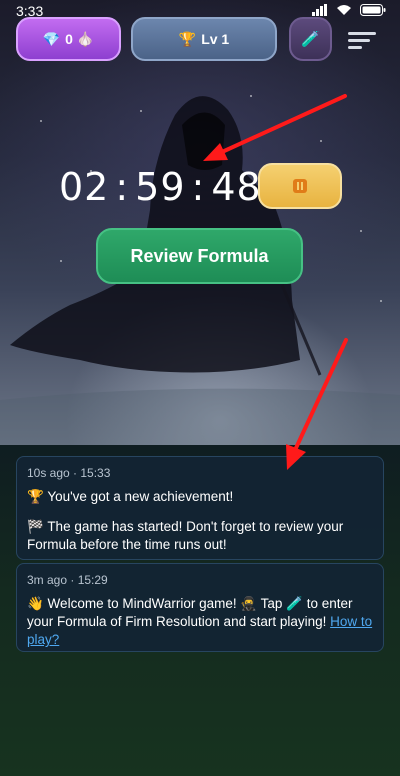  Describe the element at coordinates (69, 473) in the screenshot. I see `notification-meta: 10s ago · 15:33` at that location.